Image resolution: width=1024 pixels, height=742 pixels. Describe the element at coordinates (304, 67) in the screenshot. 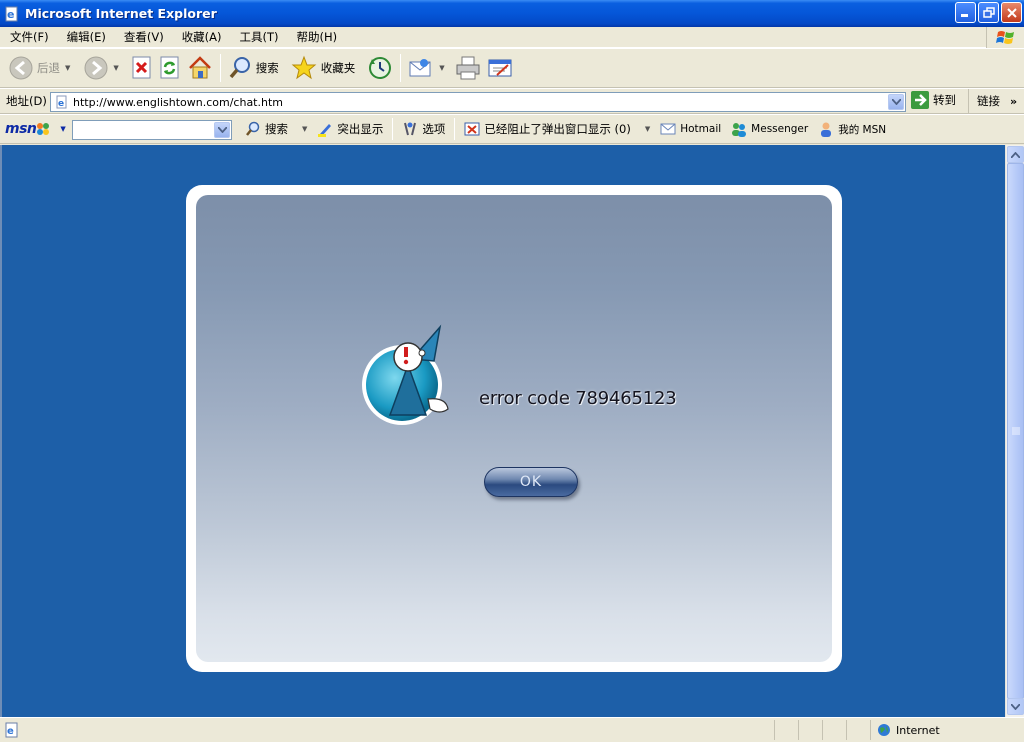

I see `star-icon` at that location.